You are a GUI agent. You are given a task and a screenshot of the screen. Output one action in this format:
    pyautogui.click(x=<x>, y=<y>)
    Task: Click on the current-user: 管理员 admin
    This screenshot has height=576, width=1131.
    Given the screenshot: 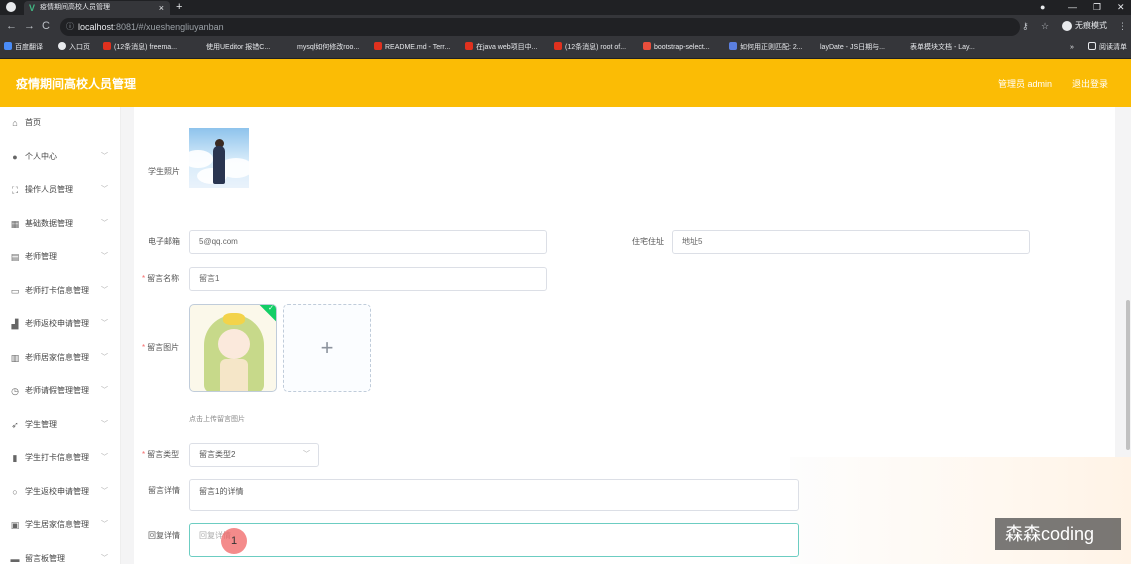 What is the action you would take?
    pyautogui.click(x=1025, y=84)
    